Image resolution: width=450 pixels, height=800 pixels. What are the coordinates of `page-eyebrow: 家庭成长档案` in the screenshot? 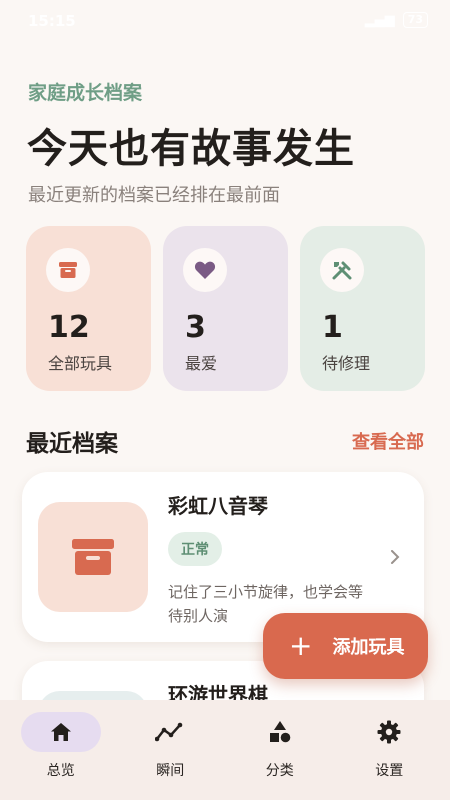 It's located at (85, 93).